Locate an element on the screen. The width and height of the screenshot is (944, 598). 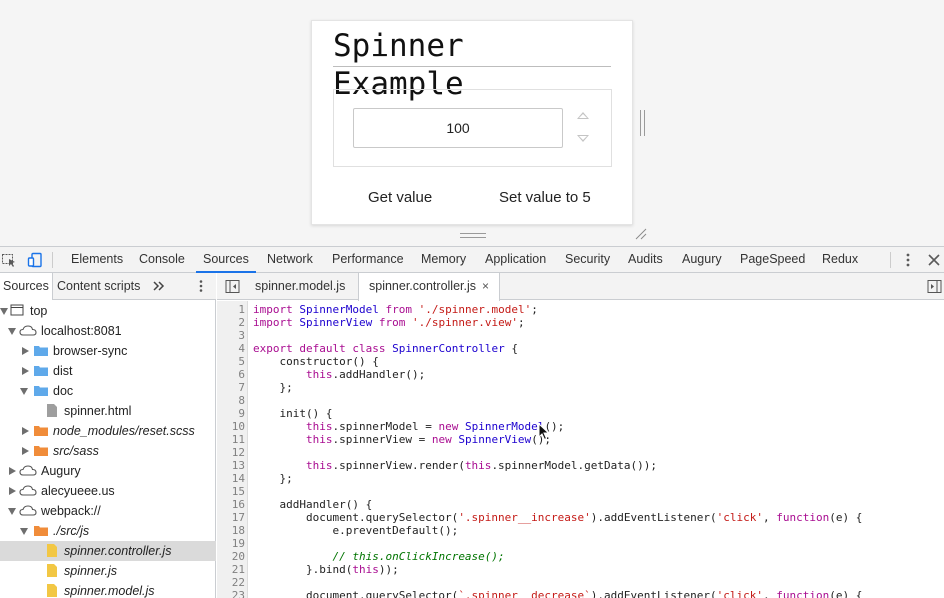
vertical-resize-handle is located at coordinates (642, 123).